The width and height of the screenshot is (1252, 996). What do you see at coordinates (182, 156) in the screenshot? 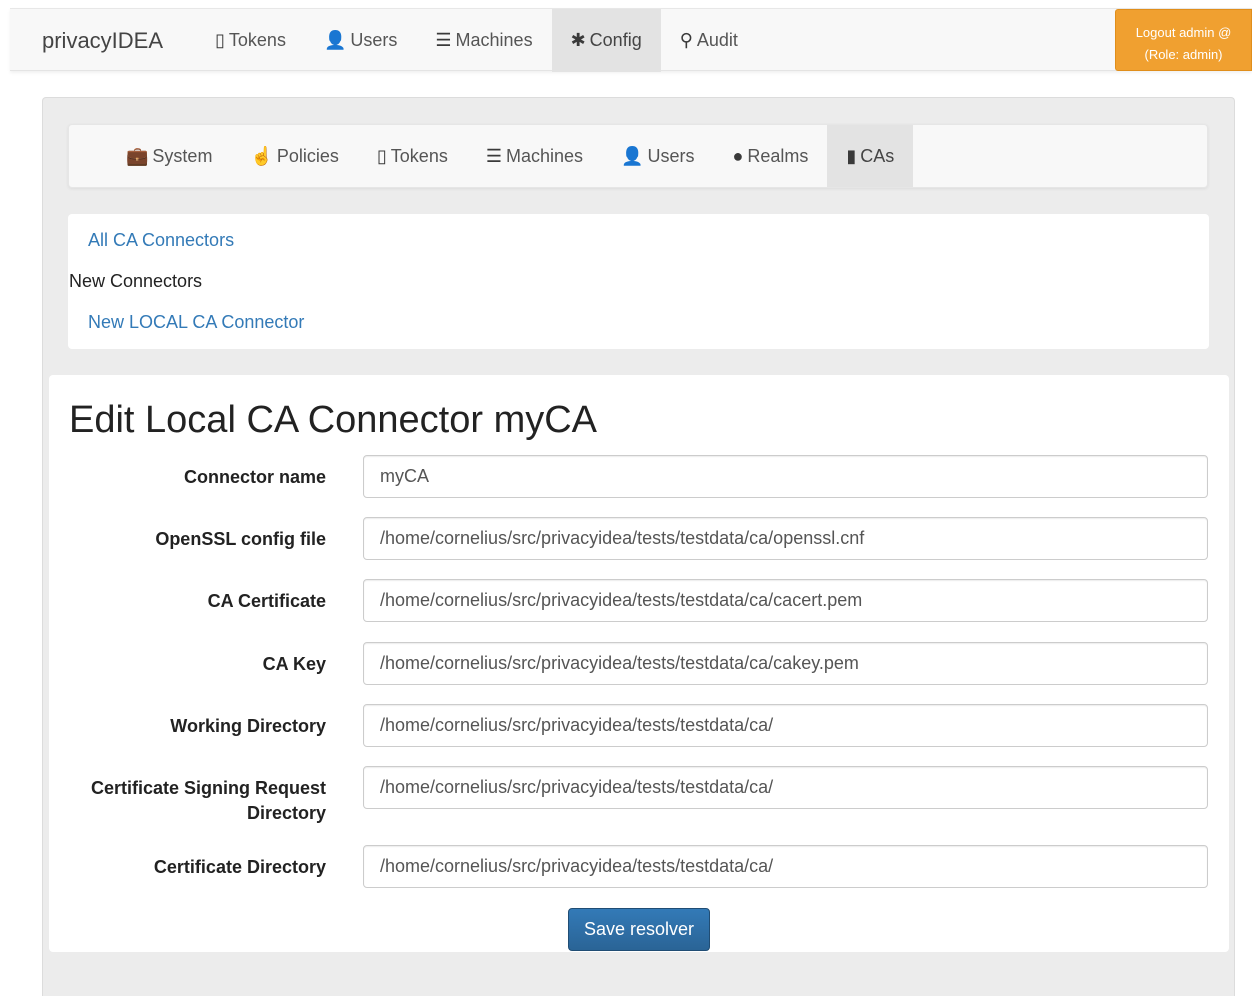
I see `tab-system-label: System` at bounding box center [182, 156].